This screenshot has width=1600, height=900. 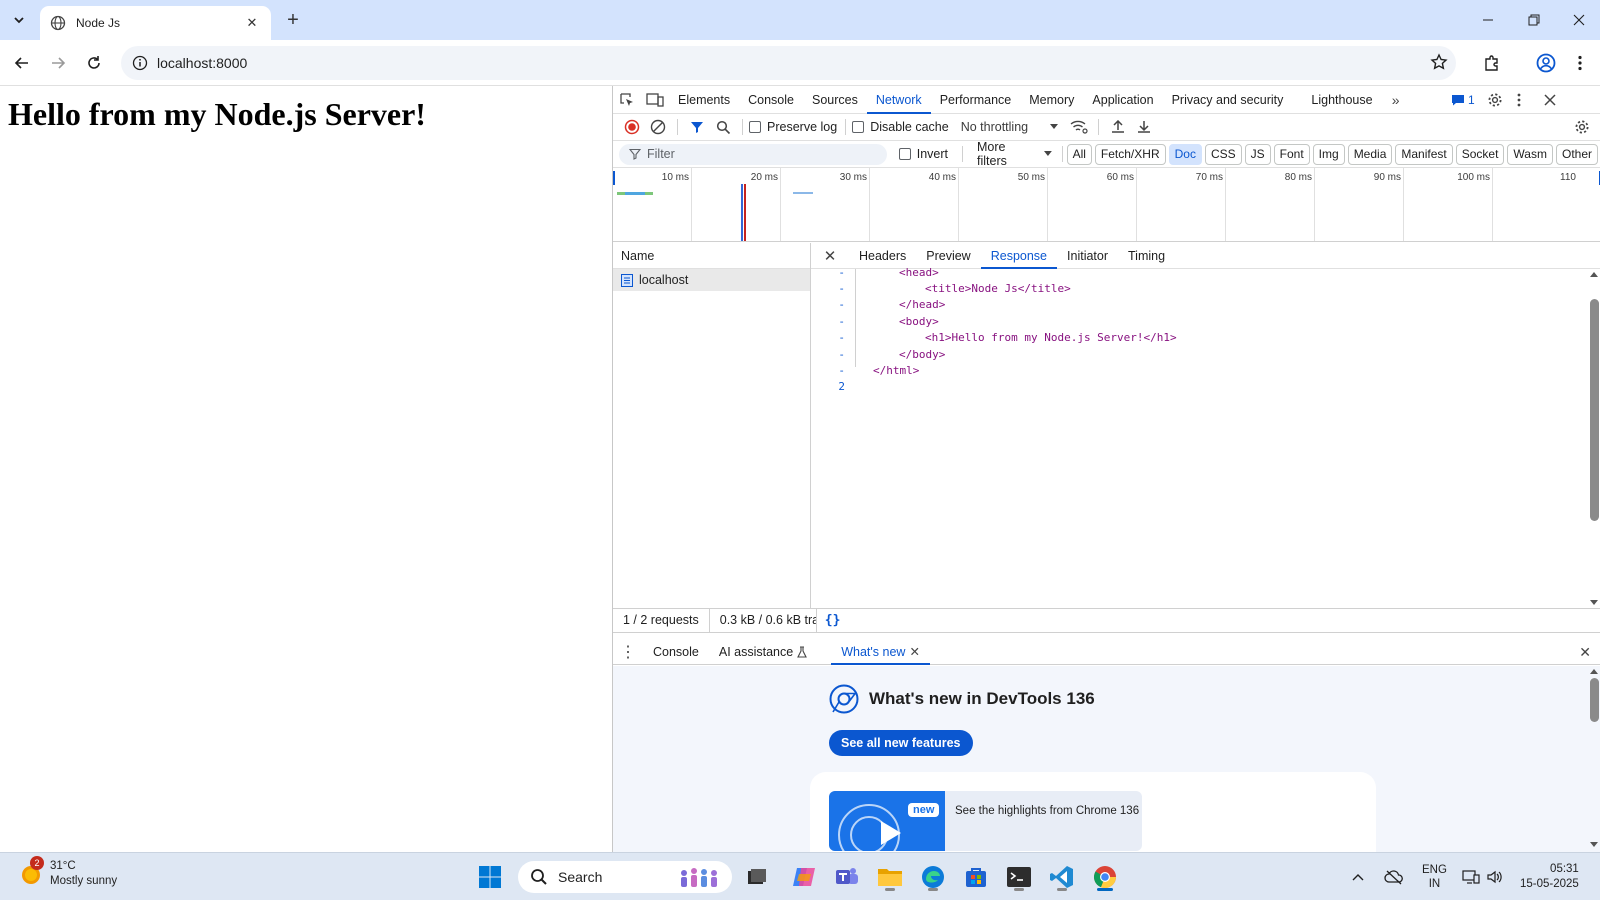 What do you see at coordinates (1228, 100) in the screenshot?
I see `tab-privacy-security: Privacy and security` at bounding box center [1228, 100].